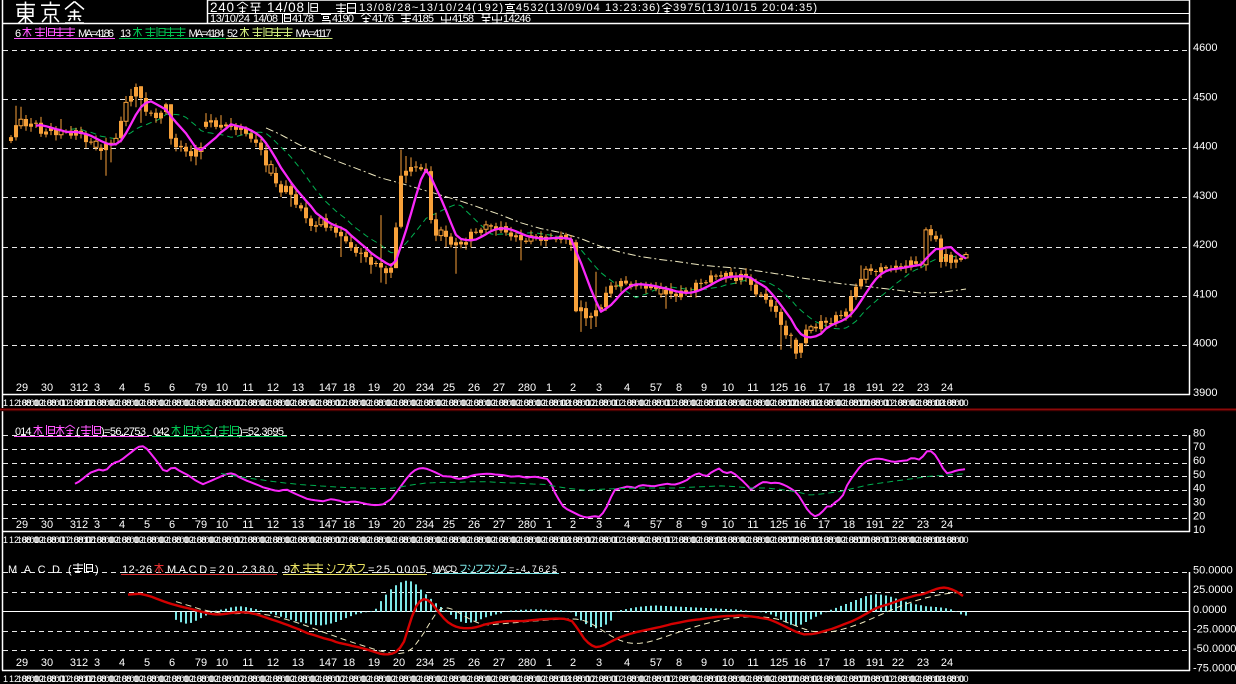 The image size is (1236, 684). What do you see at coordinates (1214, 629) in the screenshot?
I see `svg-text: -25.0000` at bounding box center [1214, 629].